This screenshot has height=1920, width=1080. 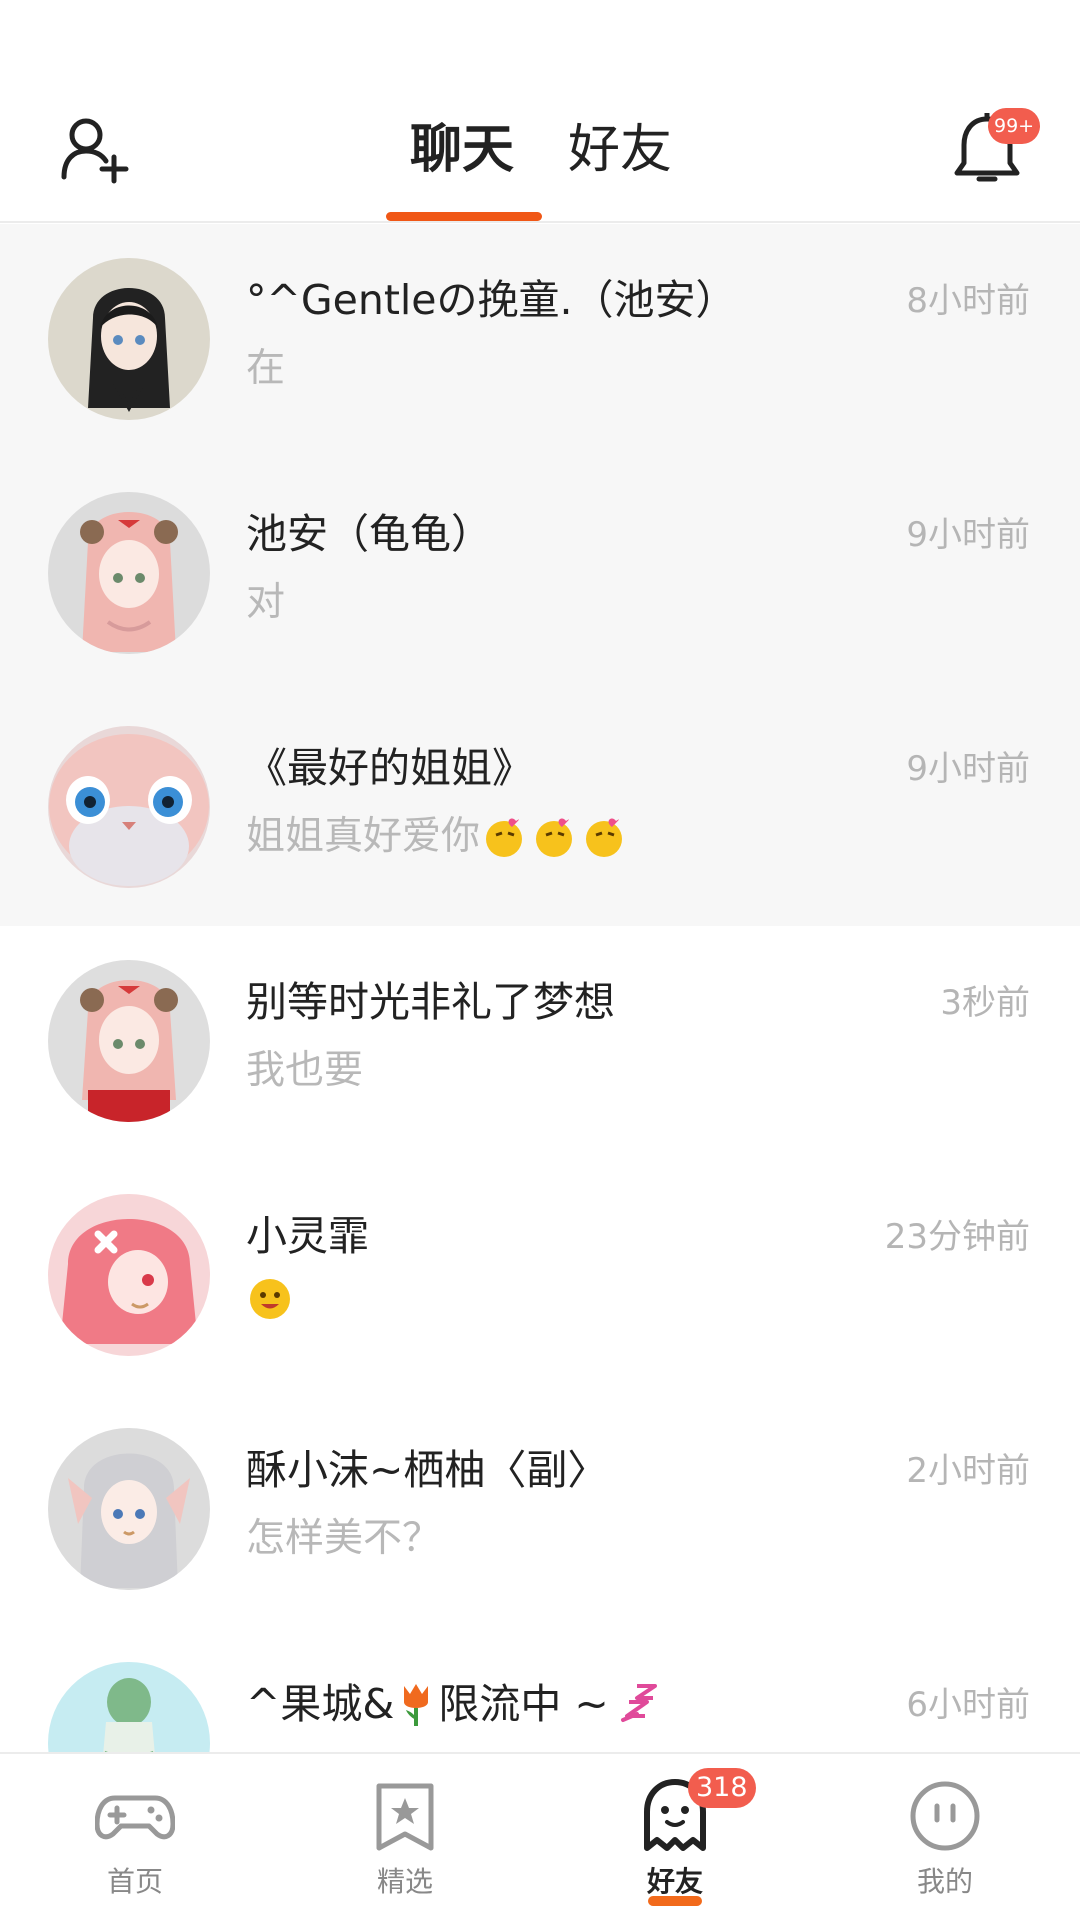 What do you see at coordinates (405, 1817) in the screenshot?
I see `star-bookmark-icon` at bounding box center [405, 1817].